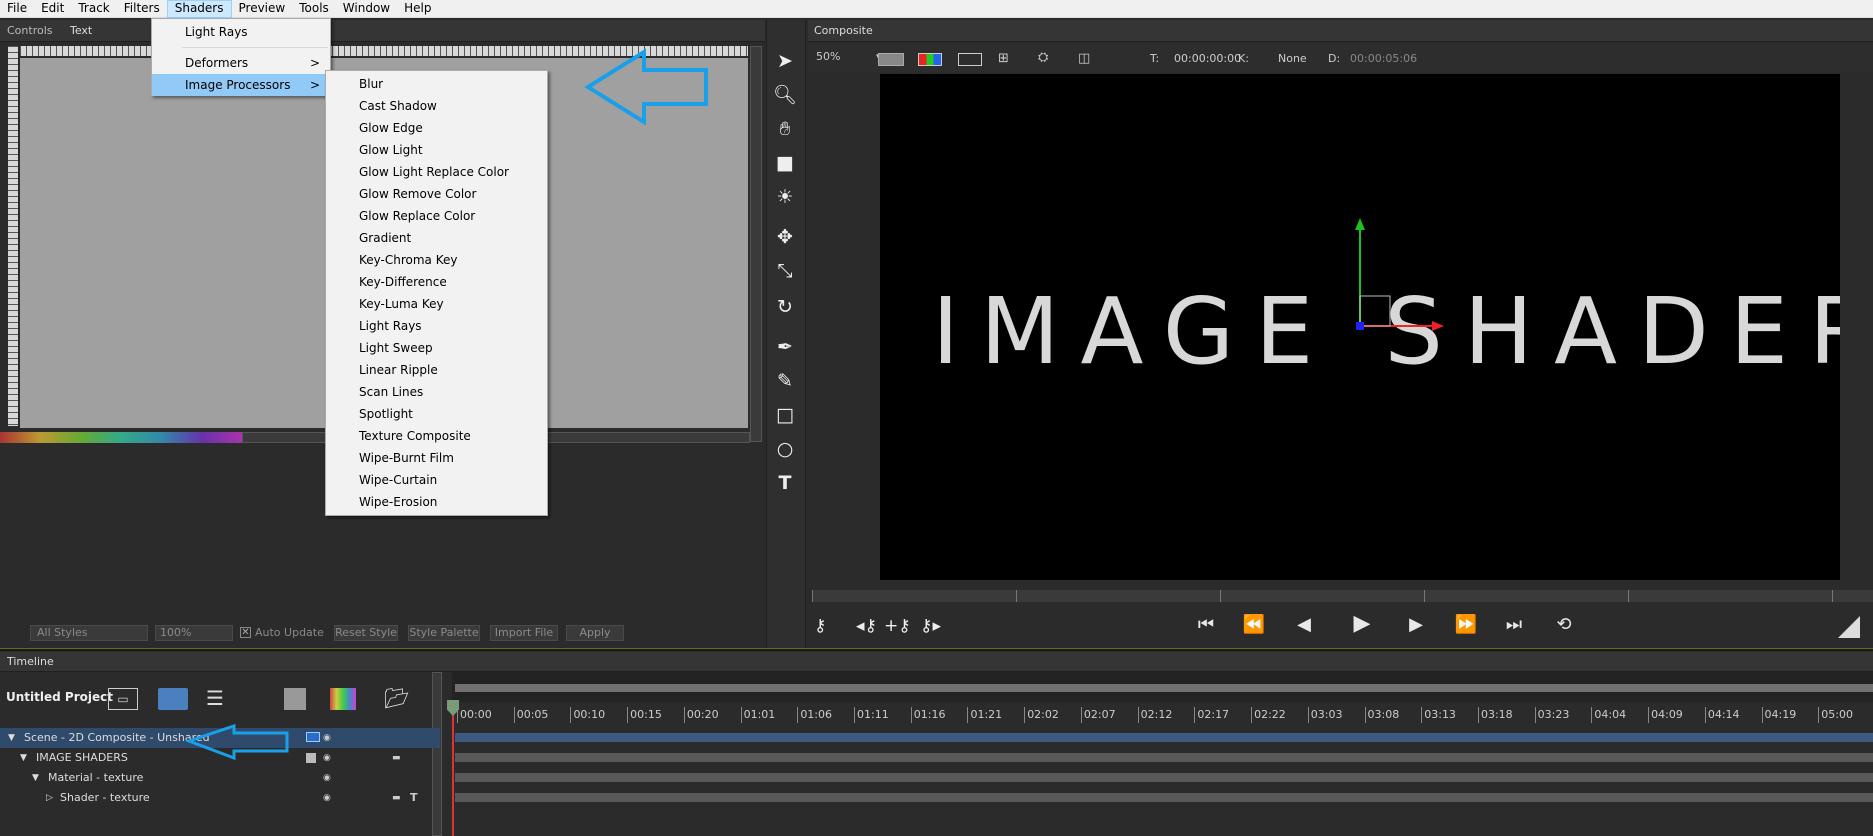 This screenshot has height=836, width=1873. What do you see at coordinates (785, 415) in the screenshot?
I see `rectangle-icon: □` at bounding box center [785, 415].